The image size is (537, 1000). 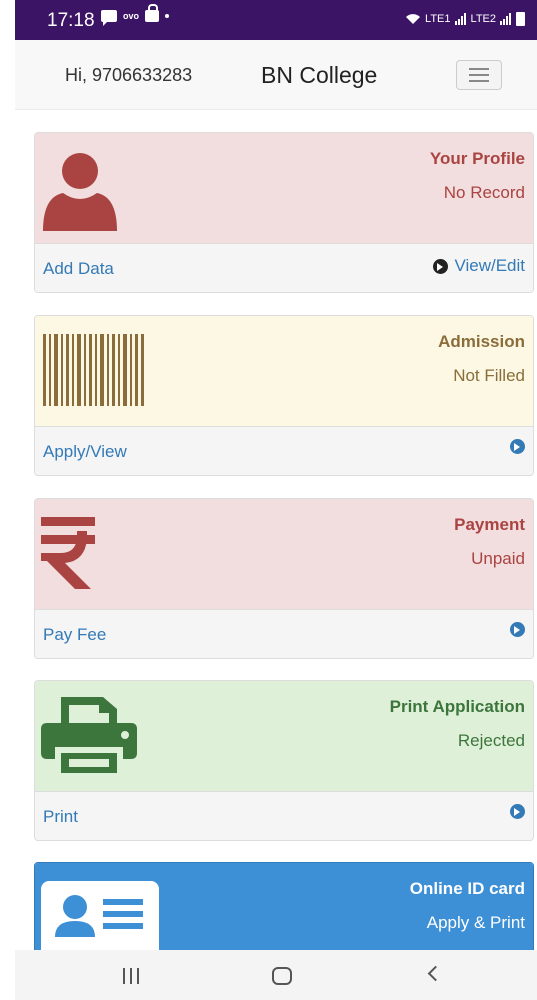 What do you see at coordinates (85, 452) in the screenshot?
I see `apply-view-link: Apply/View` at bounding box center [85, 452].